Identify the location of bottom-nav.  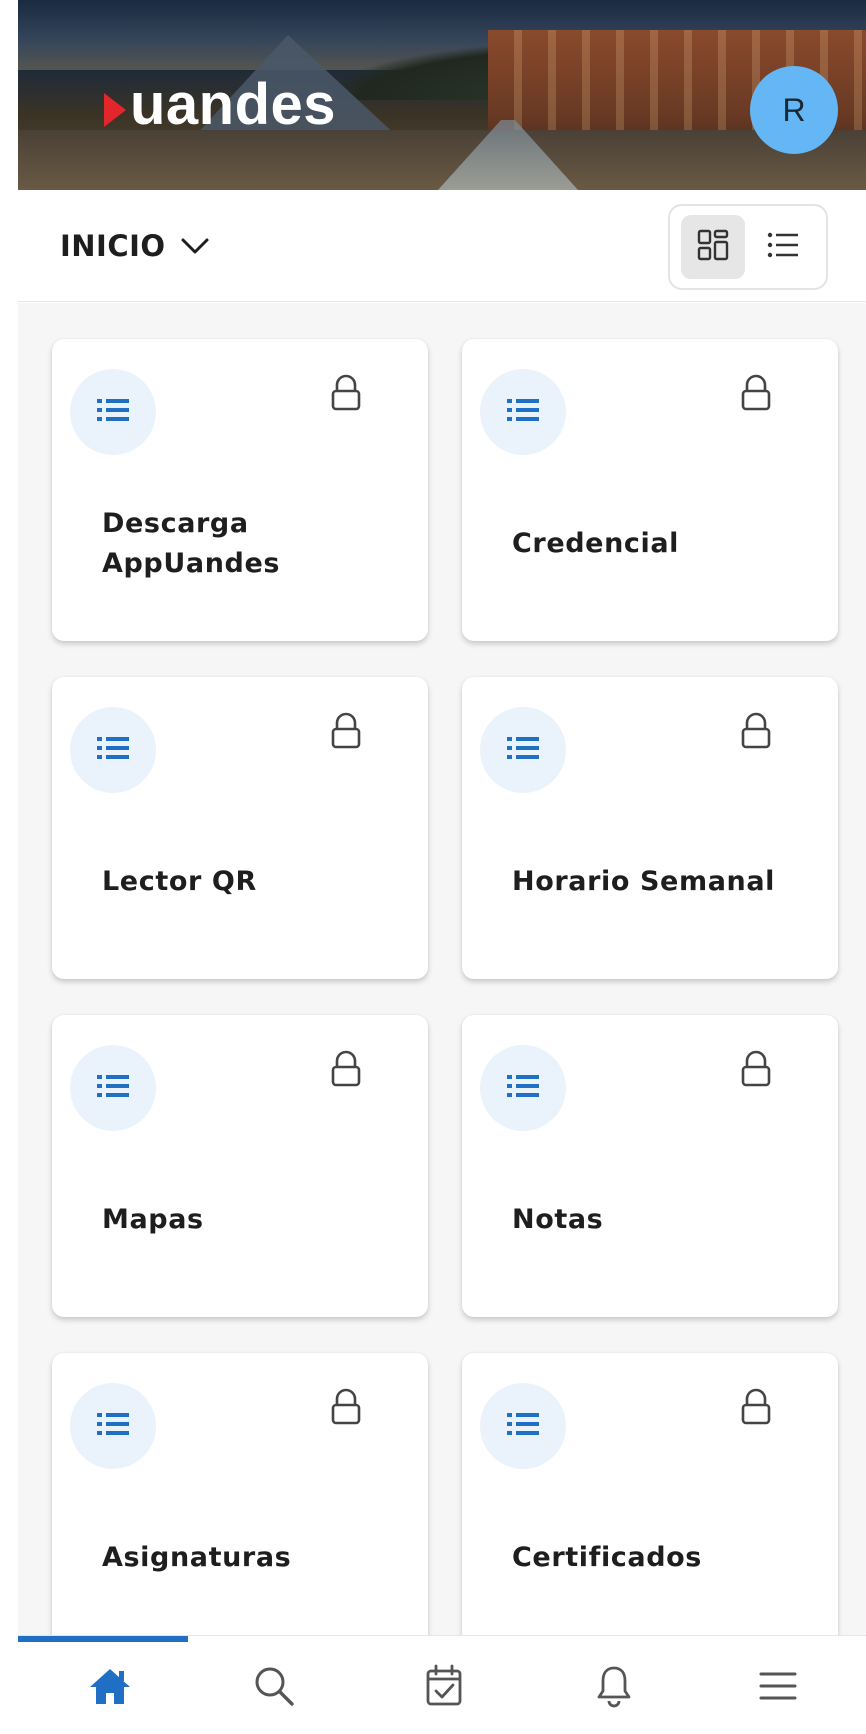
(442, 1684).